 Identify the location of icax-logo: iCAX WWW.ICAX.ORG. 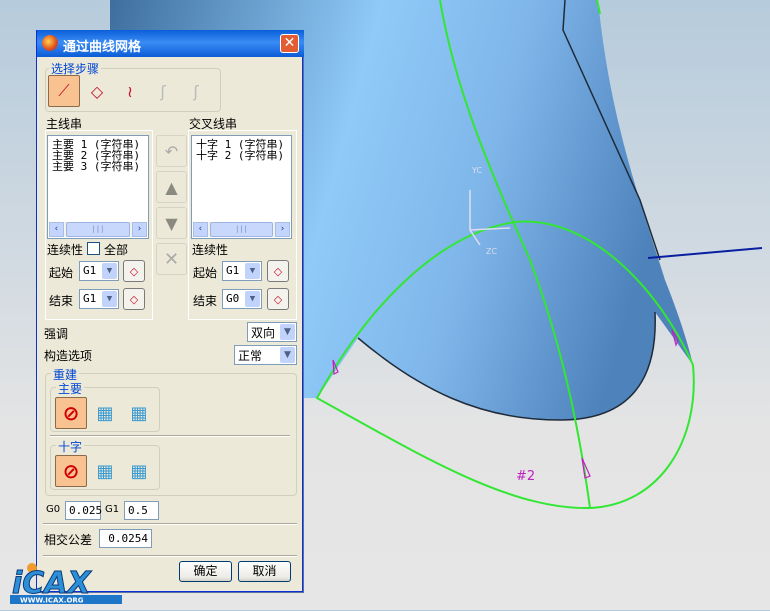
(66, 585).